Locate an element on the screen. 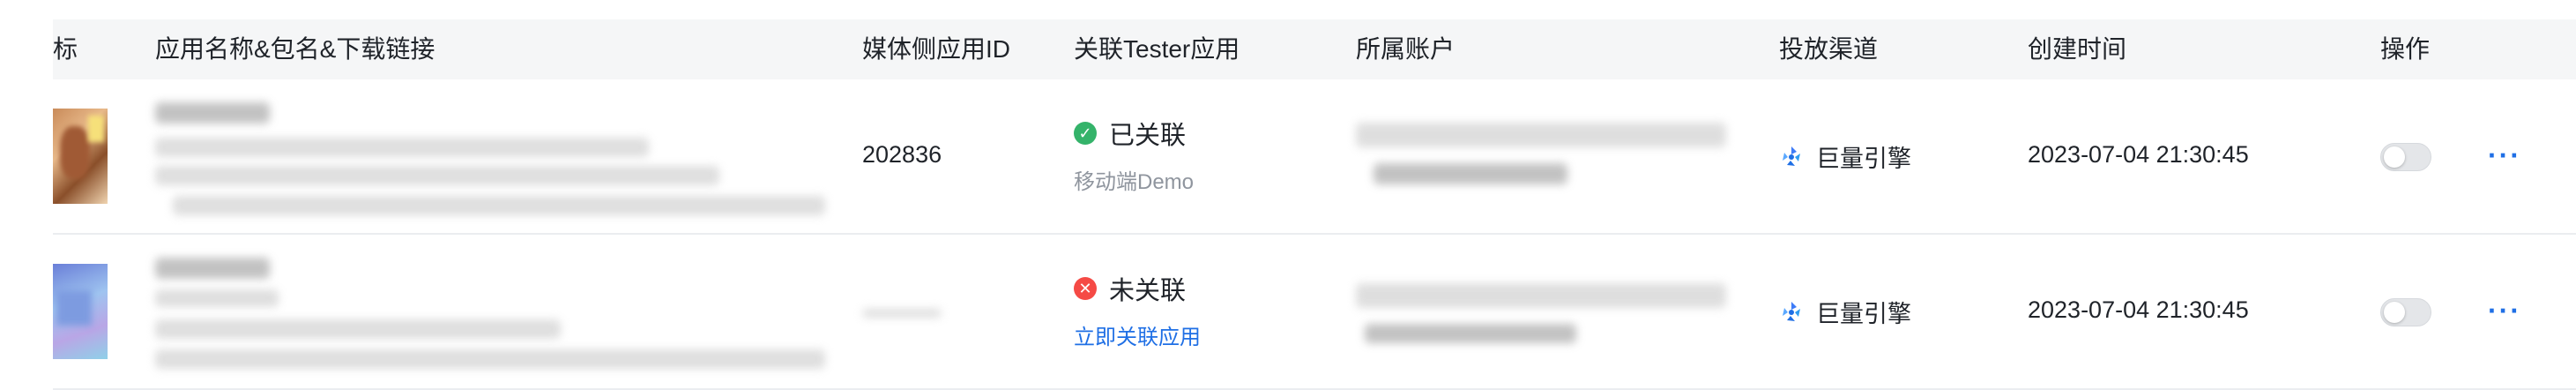  media-app-id: 202836 is located at coordinates (902, 154).